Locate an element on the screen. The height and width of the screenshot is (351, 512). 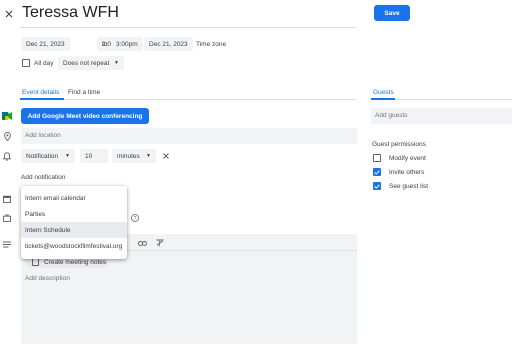
notification-type-value: Notification is located at coordinates (42, 156).